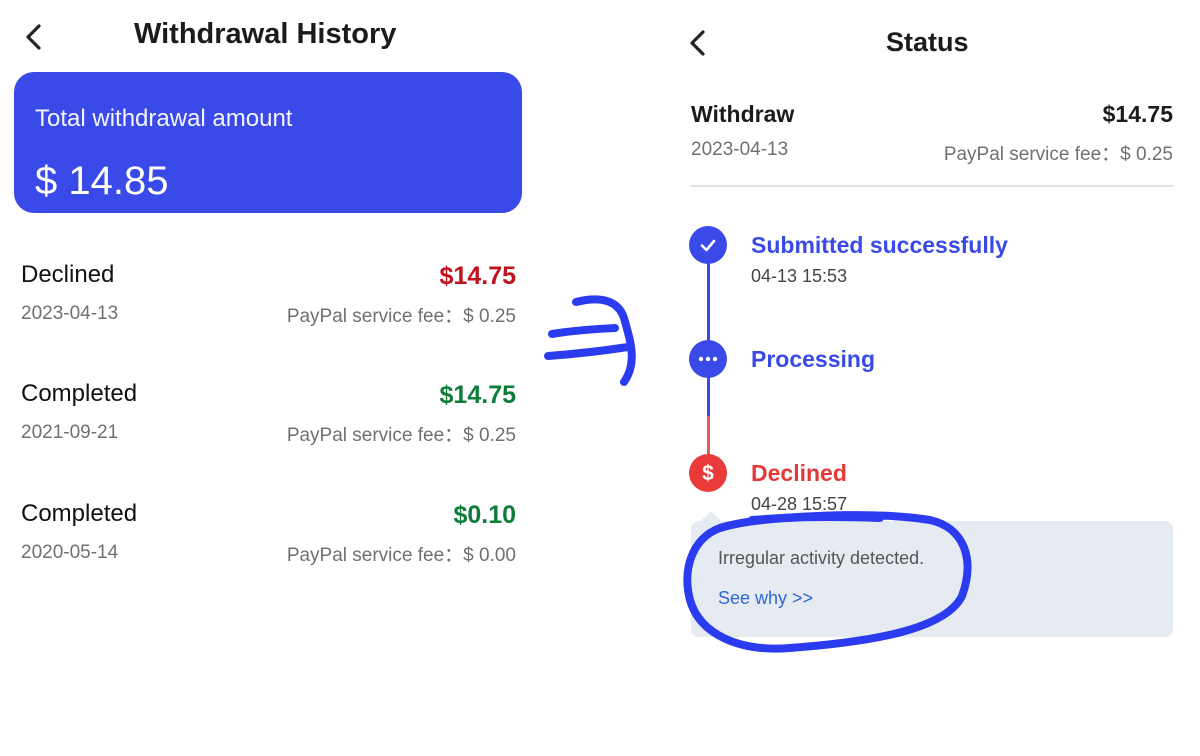 This screenshot has height=756, width=1200. Describe the element at coordinates (879, 245) in the screenshot. I see `timeline-step-title: Submitted successfully` at that location.